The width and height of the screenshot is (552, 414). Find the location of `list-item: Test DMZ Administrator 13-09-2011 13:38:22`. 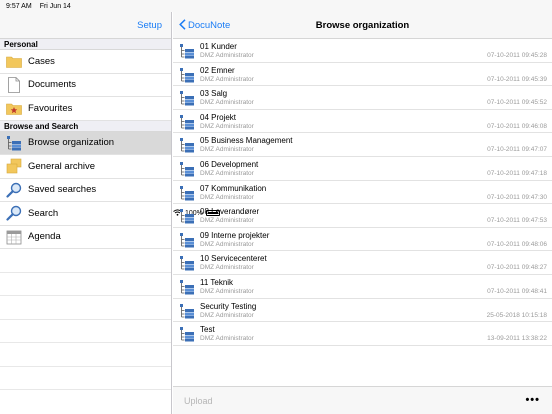

list-item: Test DMZ Administrator 13-09-2011 13:38:22 is located at coordinates (362, 334).